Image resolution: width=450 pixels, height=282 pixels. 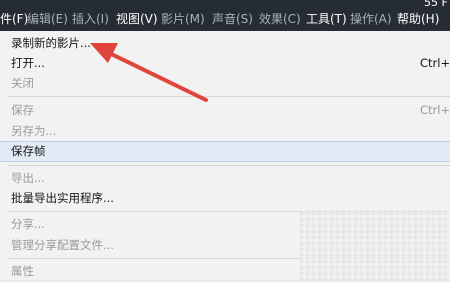 What do you see at coordinates (436, 4) in the screenshot?
I see `window-title-fragment: 55 F` at bounding box center [436, 4].